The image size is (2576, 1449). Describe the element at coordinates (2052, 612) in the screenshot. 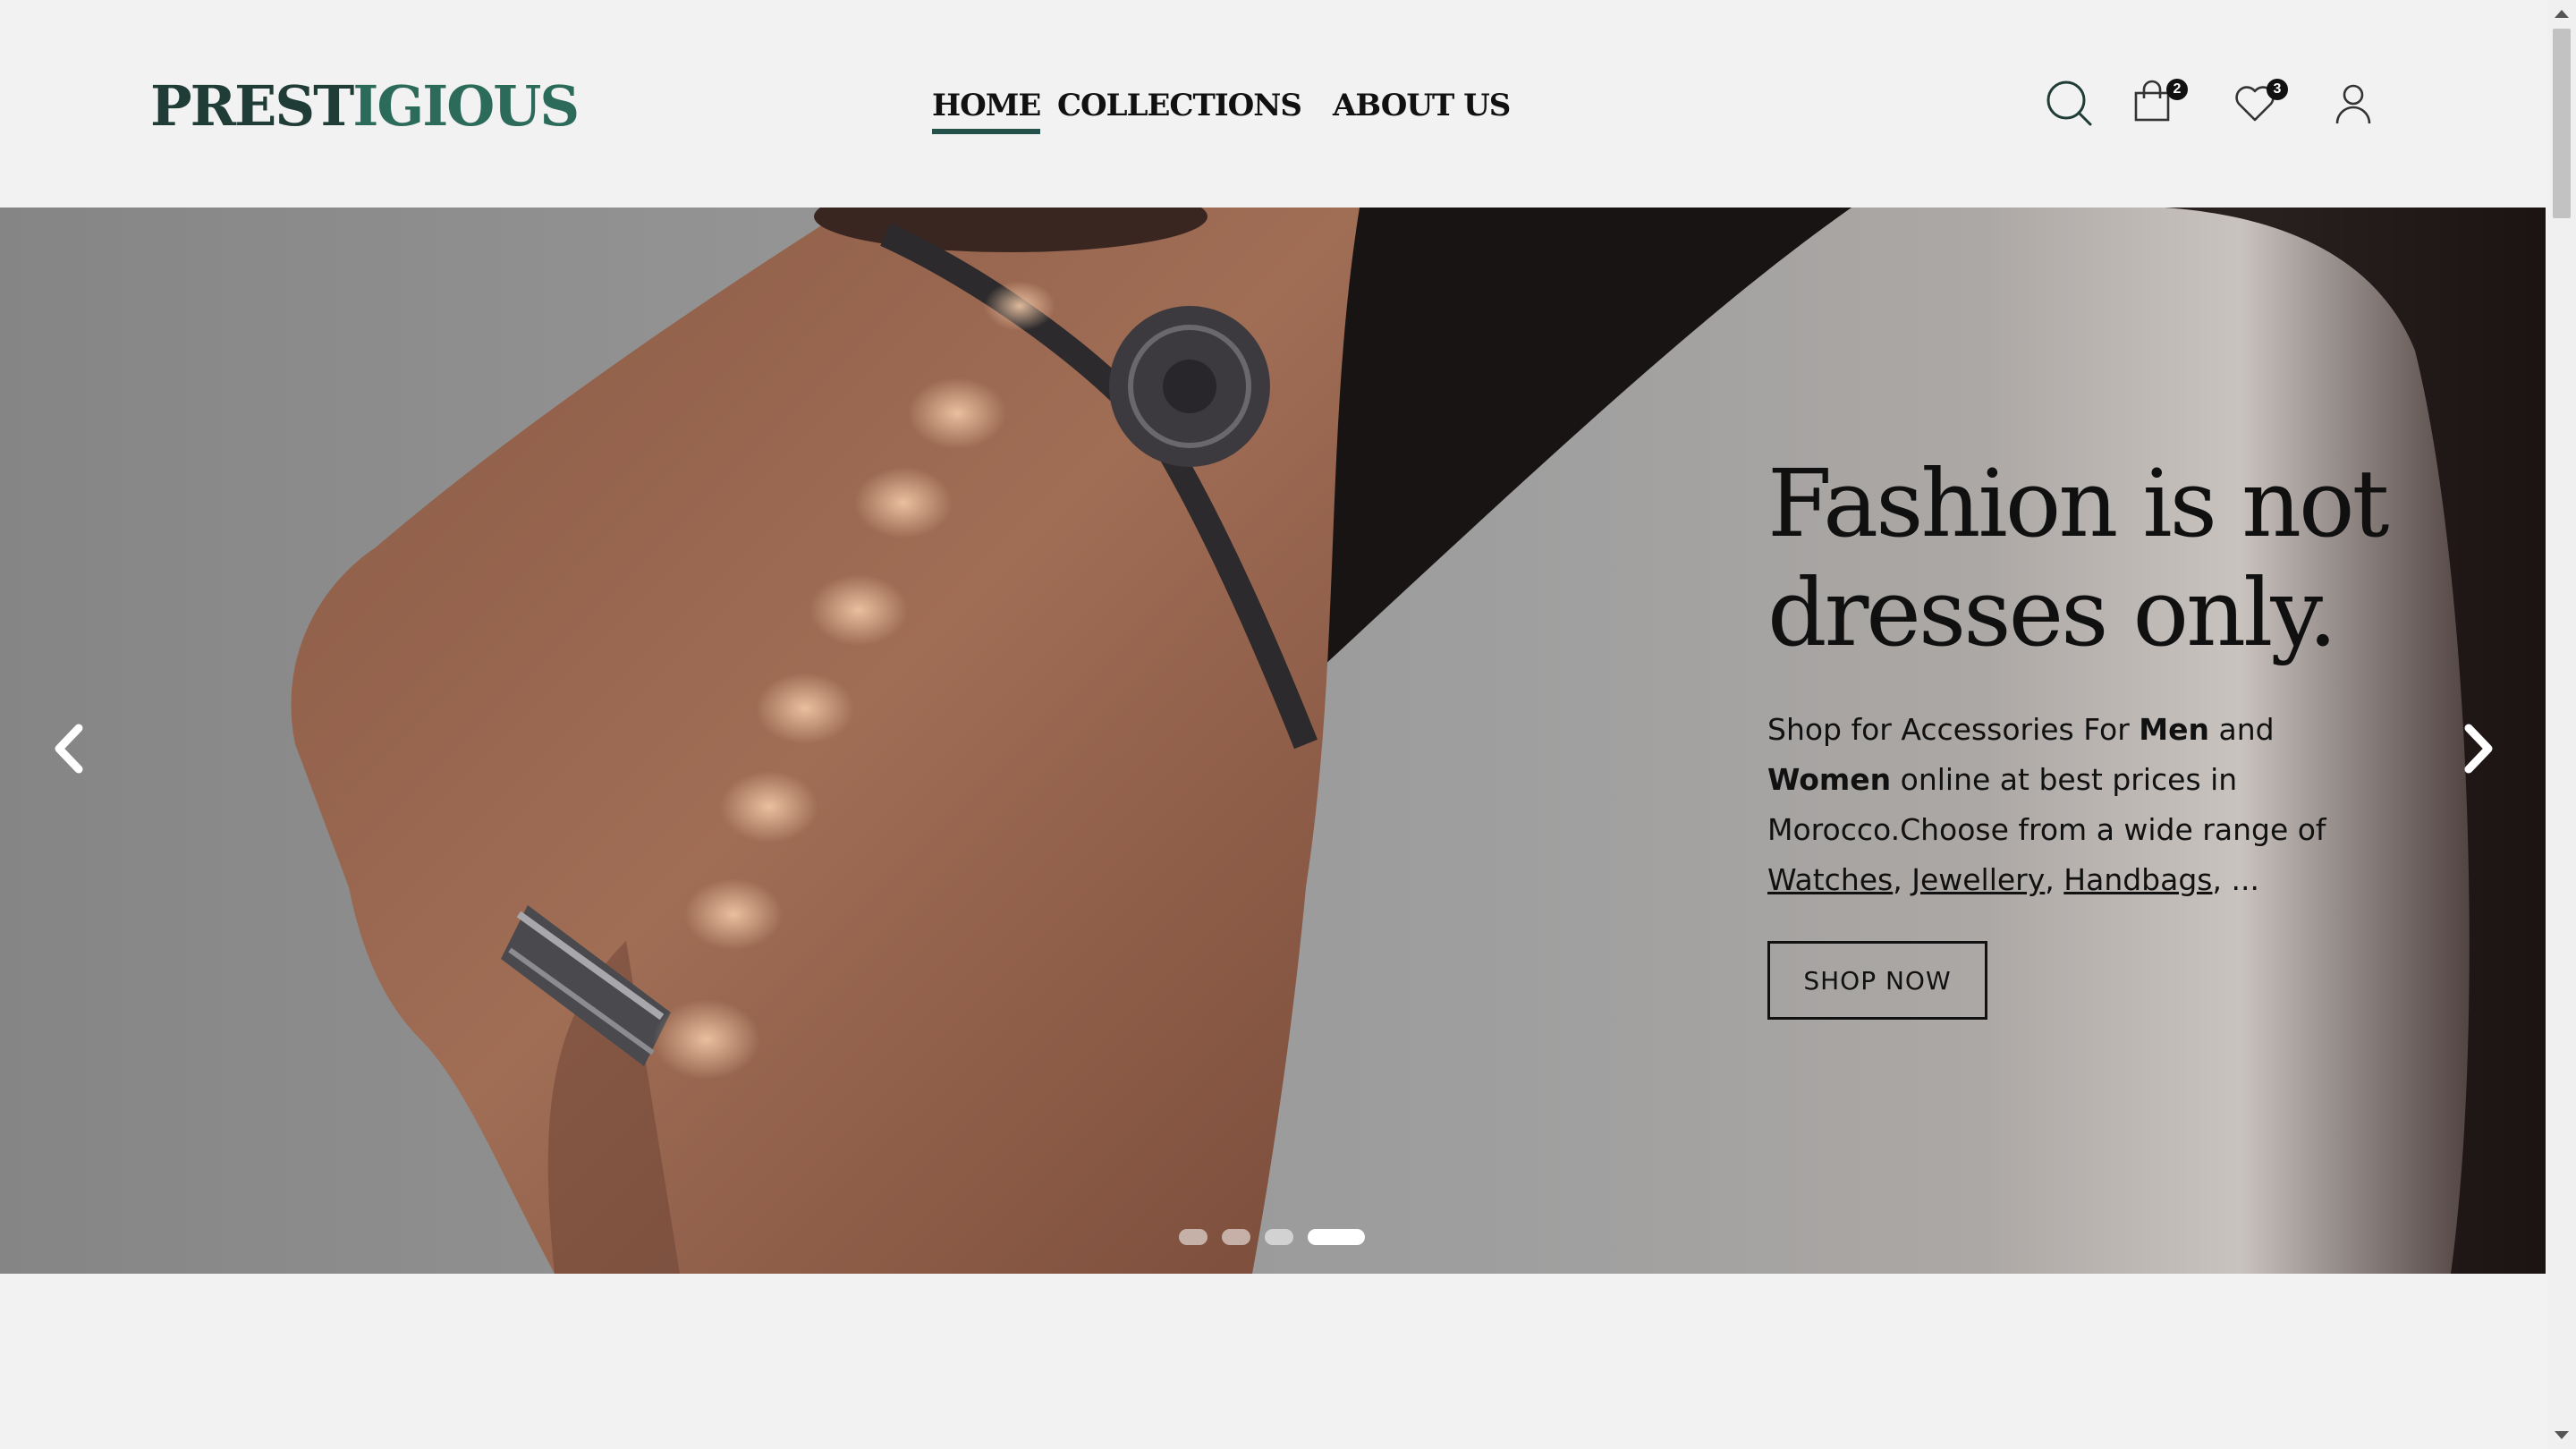

I see `hero-title-line-2: dresses only.` at that location.